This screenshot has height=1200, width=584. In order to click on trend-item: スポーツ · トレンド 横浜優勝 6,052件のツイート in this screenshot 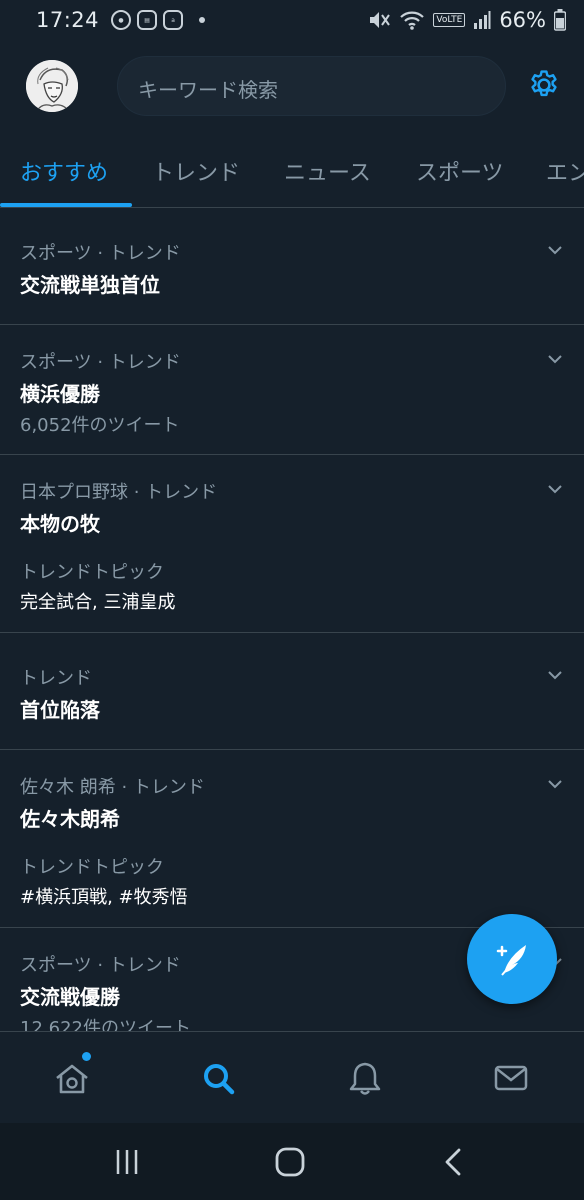, I will do `click(292, 390)`.